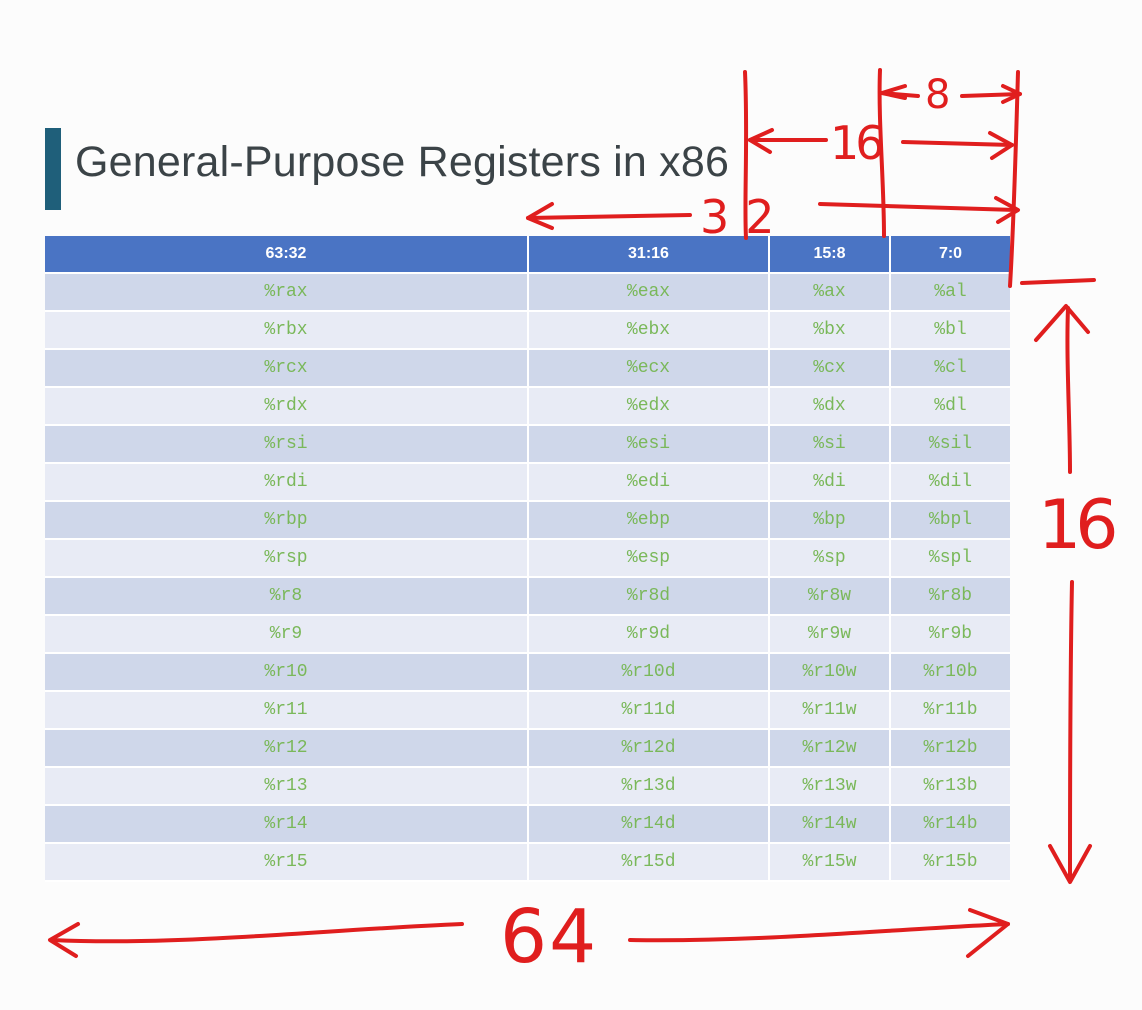 The image size is (1142, 1010). What do you see at coordinates (957, 143) in the screenshot?
I see `arrow-16-line-right` at bounding box center [957, 143].